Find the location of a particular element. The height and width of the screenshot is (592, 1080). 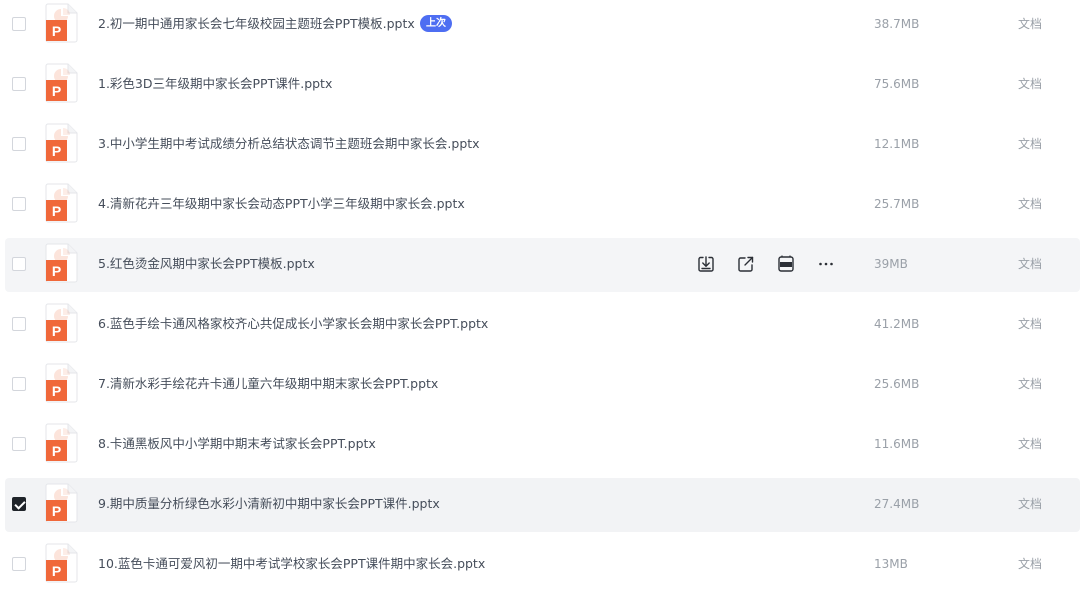

file-name: 10.蓝色卡通可爱风初一期中考试学校家长会PPT课件期中家长会.pptx is located at coordinates (291, 564).